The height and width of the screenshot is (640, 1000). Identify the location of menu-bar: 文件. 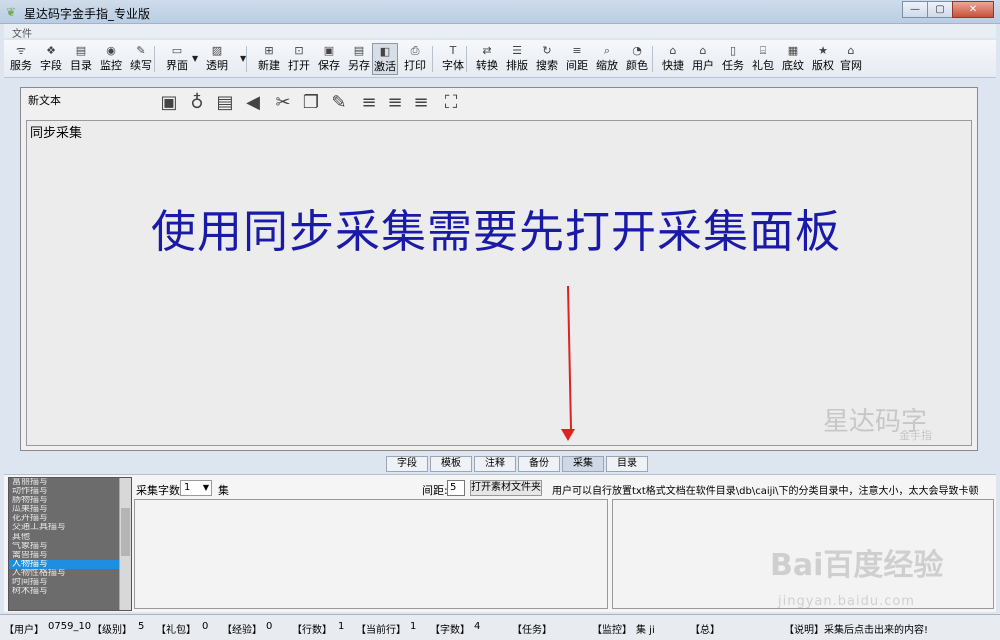
(500, 32).